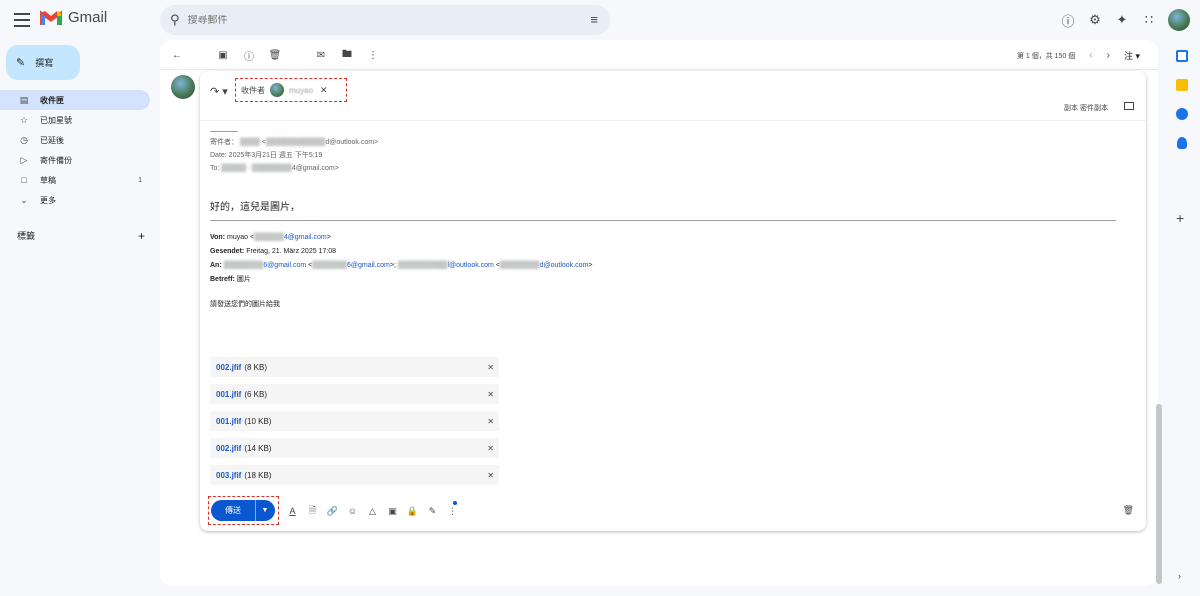 The width and height of the screenshot is (1200, 596). I want to click on search-bar: ⚲ ≡, so click(385, 20).